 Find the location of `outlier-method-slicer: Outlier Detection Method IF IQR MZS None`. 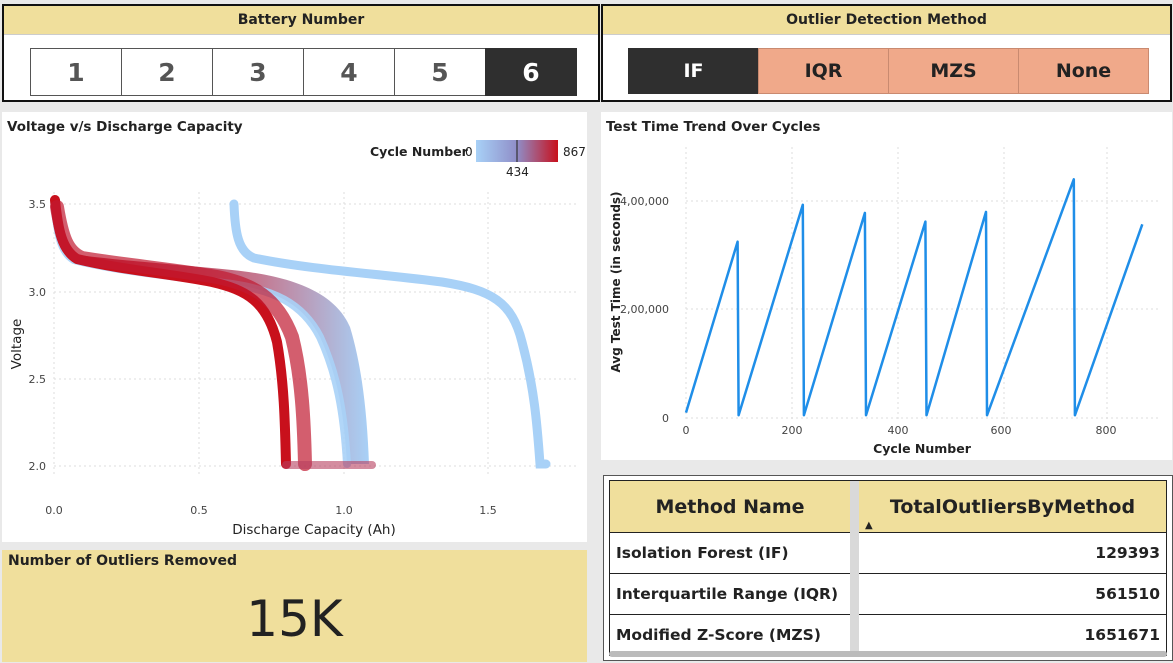

outlier-method-slicer: Outlier Detection Method IF IQR MZS None is located at coordinates (886, 53).